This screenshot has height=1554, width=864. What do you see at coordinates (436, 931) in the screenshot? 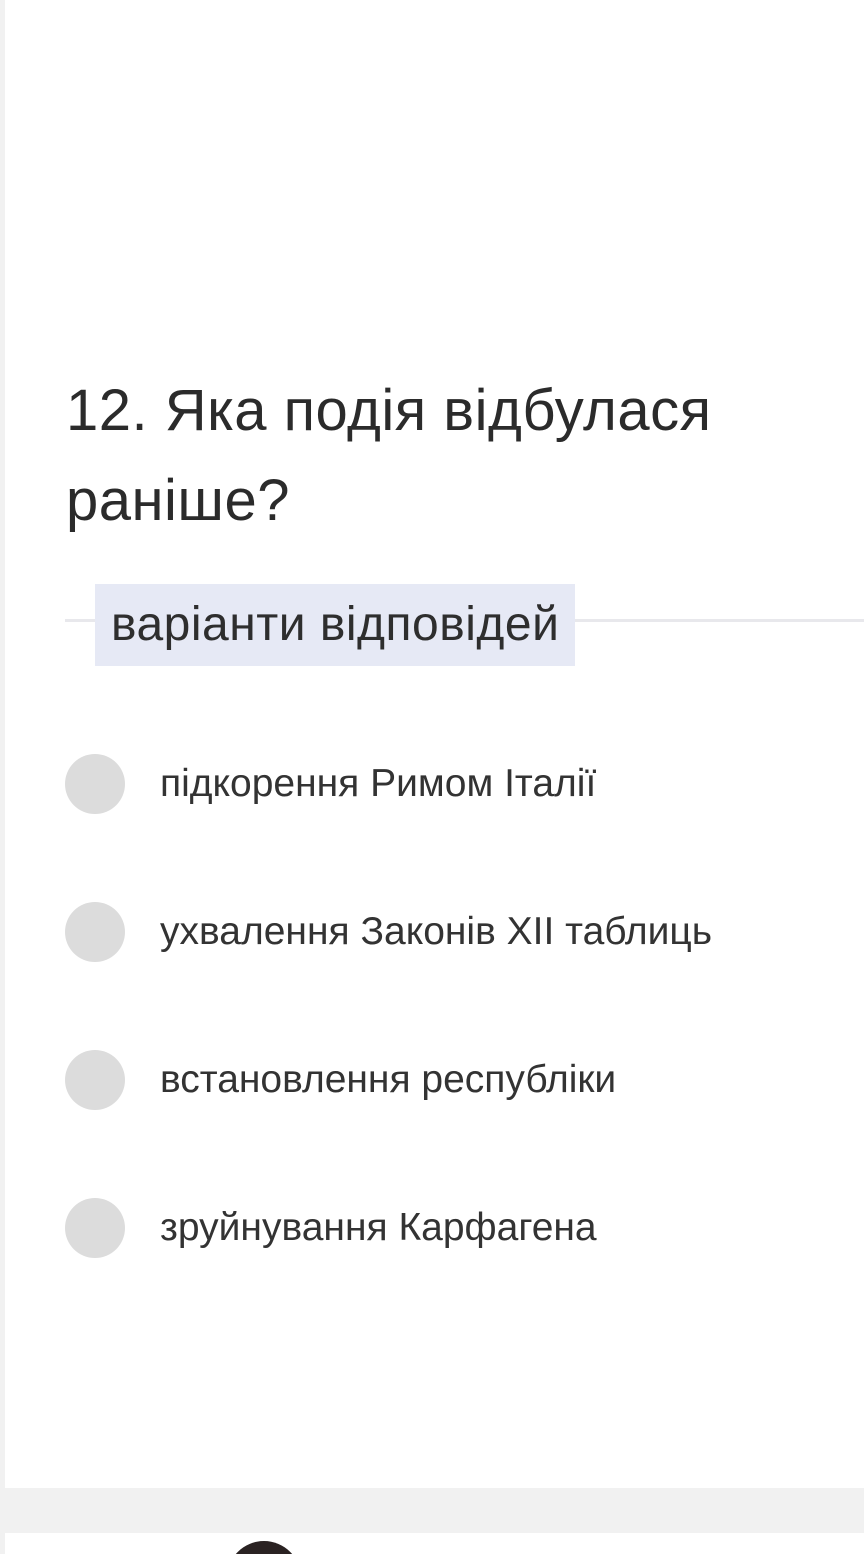
I see `answer-option-label: ухвалення Законів XII таблиць` at bounding box center [436, 931].